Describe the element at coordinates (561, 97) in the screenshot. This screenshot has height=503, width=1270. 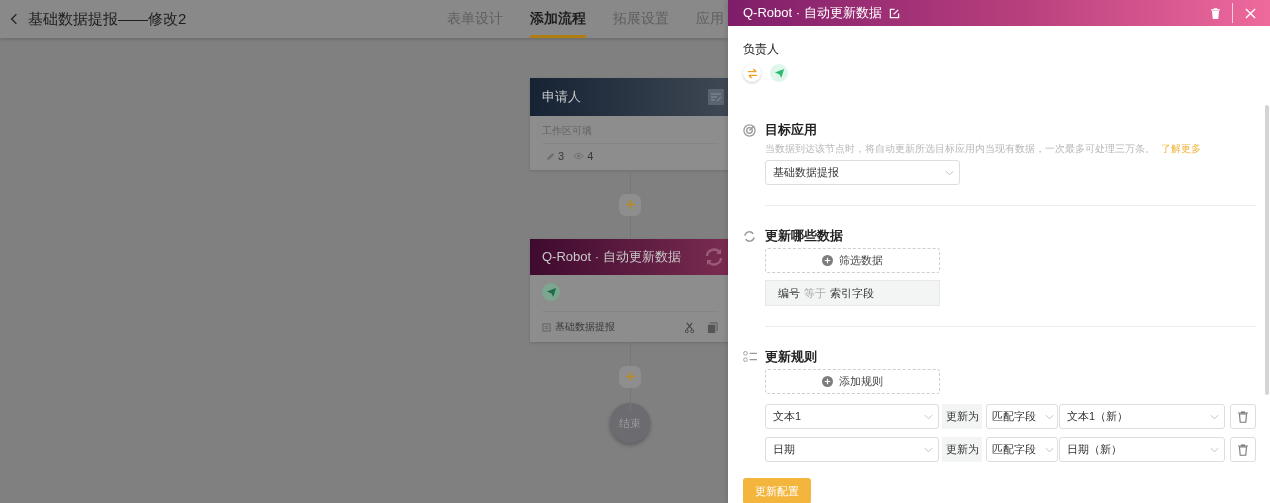
I see `node-title: 申请人` at that location.